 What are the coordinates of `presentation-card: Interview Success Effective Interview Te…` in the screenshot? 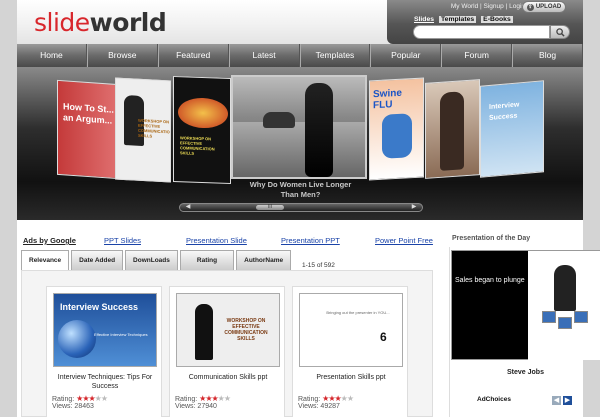 It's located at (104, 351).